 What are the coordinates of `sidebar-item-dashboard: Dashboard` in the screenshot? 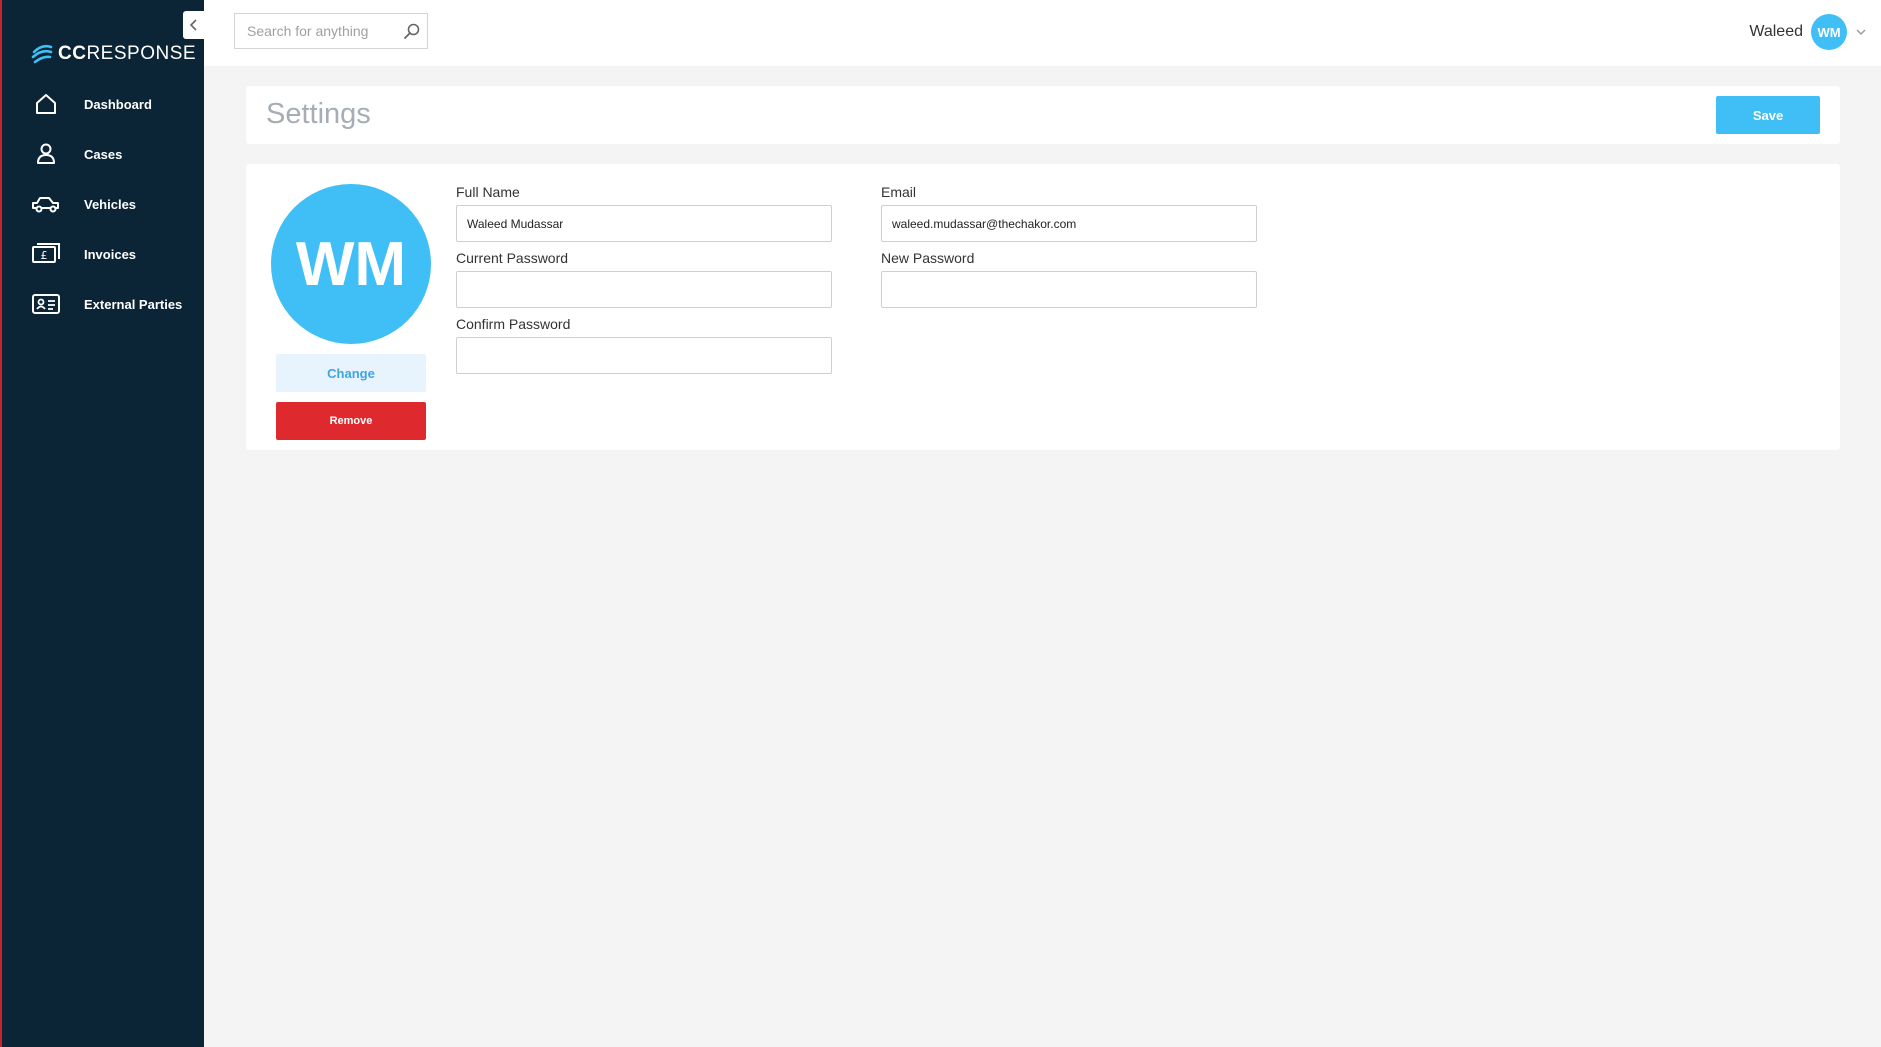 It's located at (115, 104).